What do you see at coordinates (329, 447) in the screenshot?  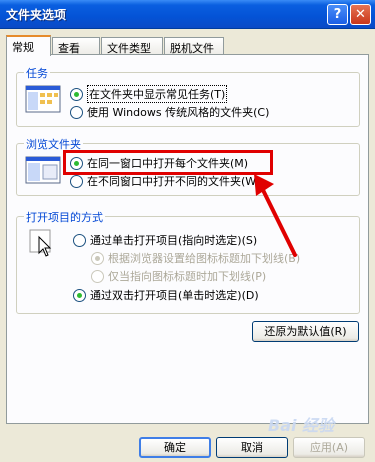 I see `apply-button: 应用(A)` at bounding box center [329, 447].